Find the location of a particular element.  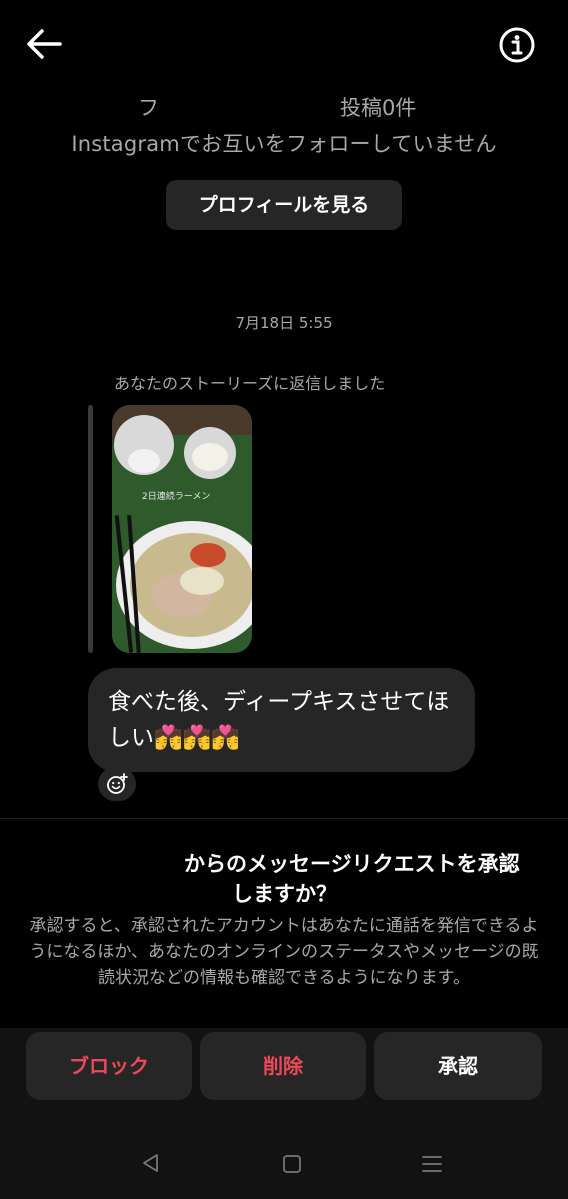

profile-summary: フ 投稿0件 Instagramでお互いをフォローしていません is located at coordinates (284, 125).